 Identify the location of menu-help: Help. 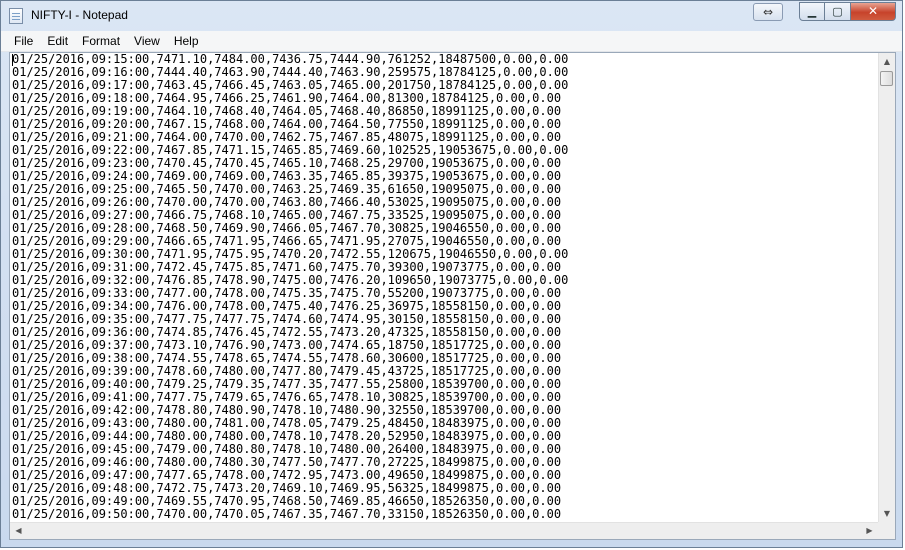
(186, 41).